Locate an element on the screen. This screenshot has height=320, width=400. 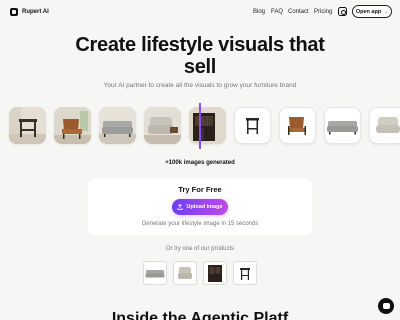
images-generated-stat: +100k images generated is located at coordinates (200, 163).